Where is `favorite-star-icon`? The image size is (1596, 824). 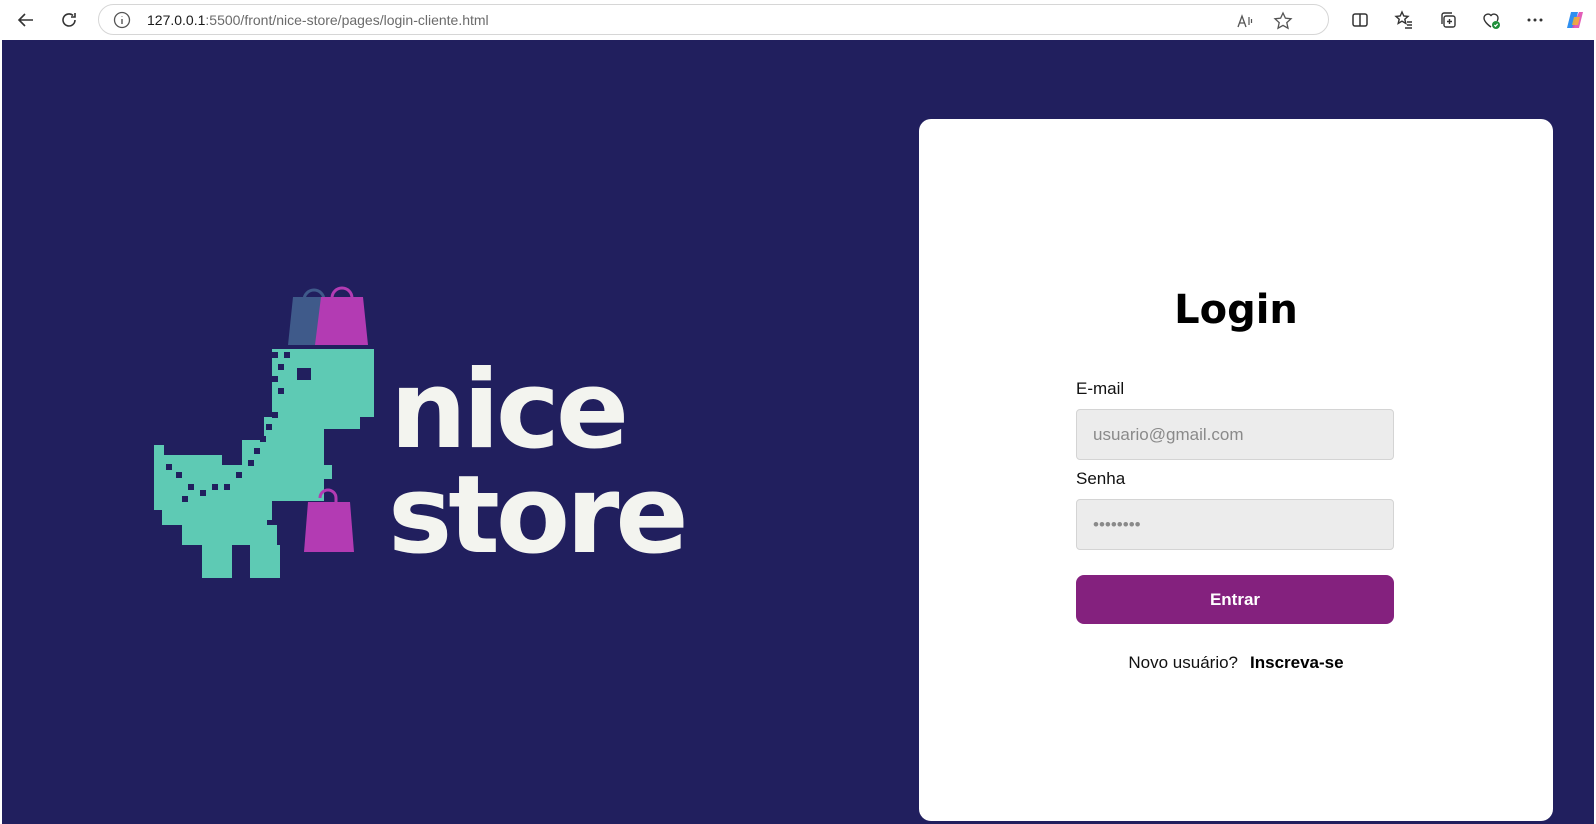 favorite-star-icon is located at coordinates (1283, 21).